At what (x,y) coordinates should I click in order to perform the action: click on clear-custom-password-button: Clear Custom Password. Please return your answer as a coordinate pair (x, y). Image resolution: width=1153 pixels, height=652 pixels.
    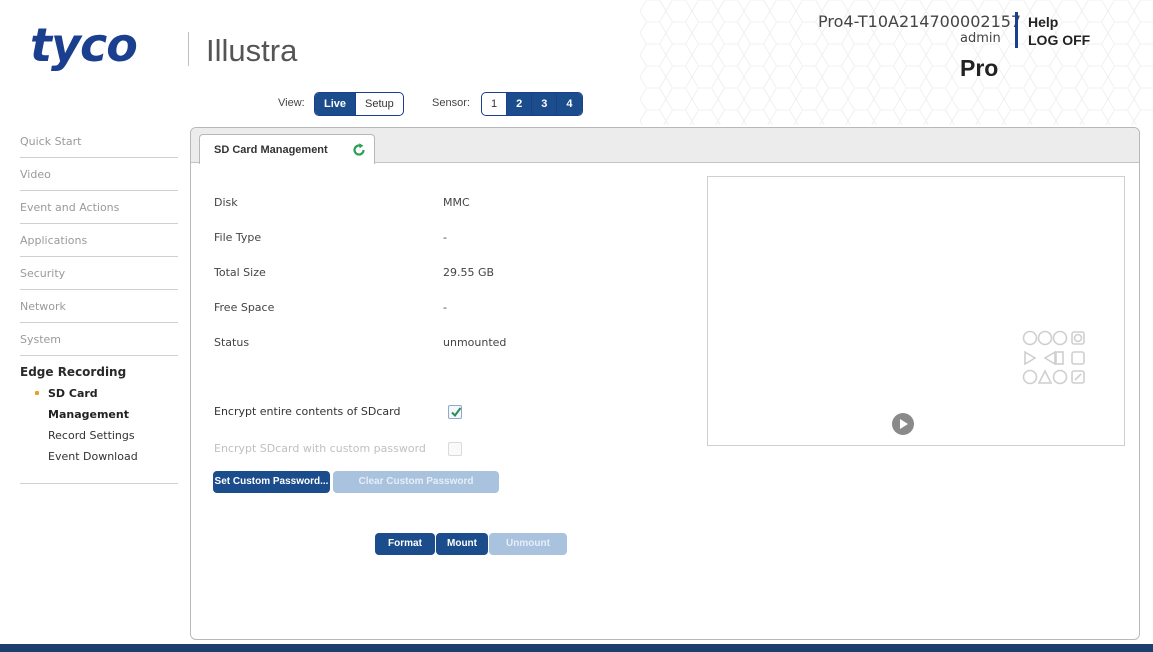
    Looking at the image, I should click on (416, 482).